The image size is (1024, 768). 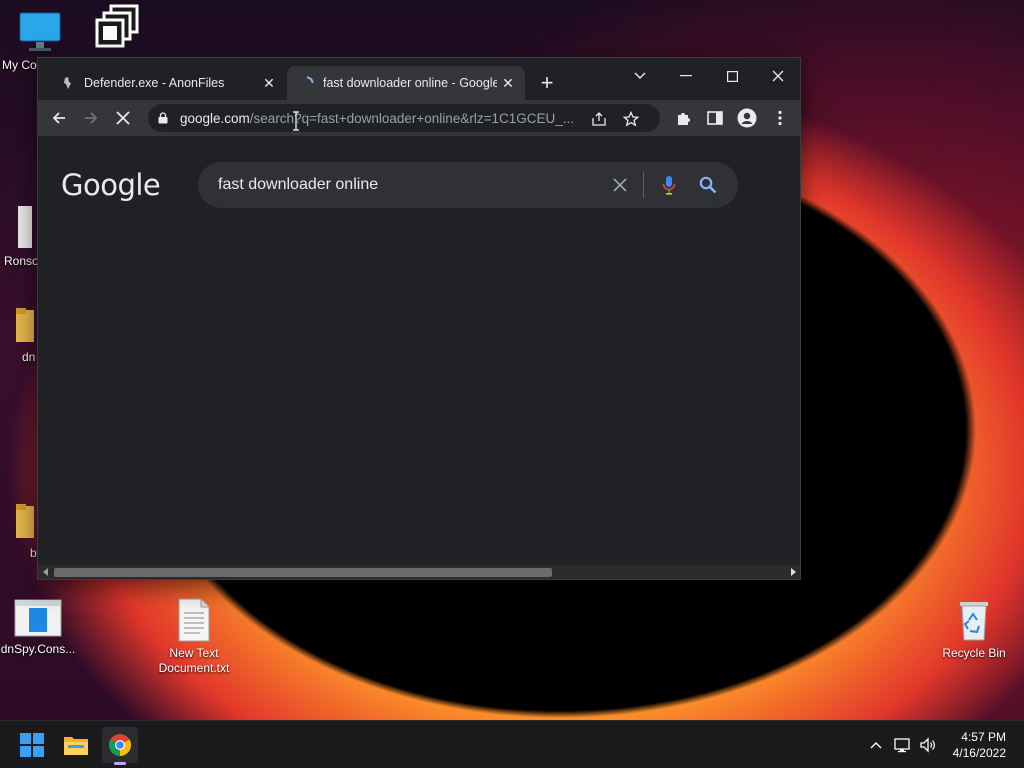 I want to click on search-input: fast downloader online, so click(x=298, y=185).